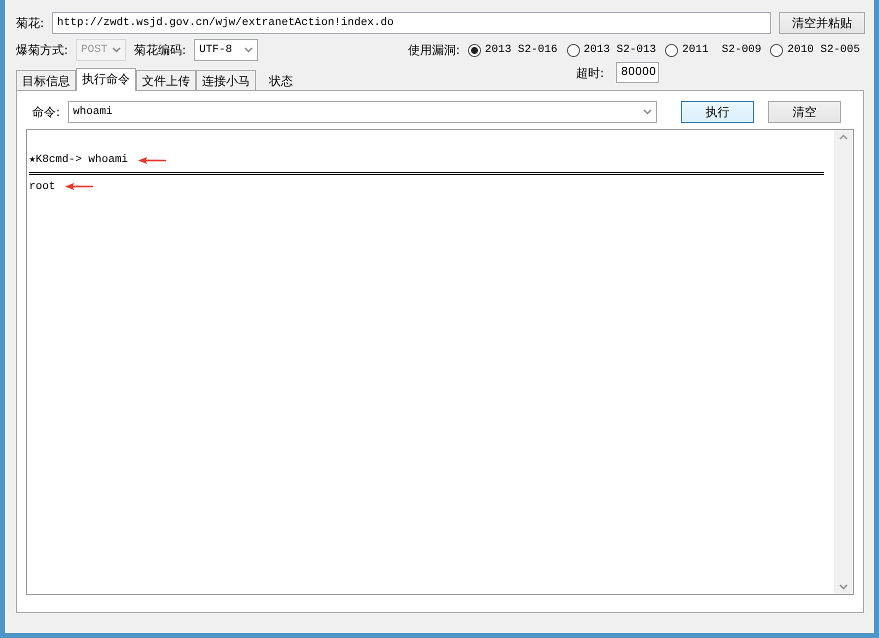  Describe the element at coordinates (434, 50) in the screenshot. I see `exploit-label: 使用漏洞:` at that location.